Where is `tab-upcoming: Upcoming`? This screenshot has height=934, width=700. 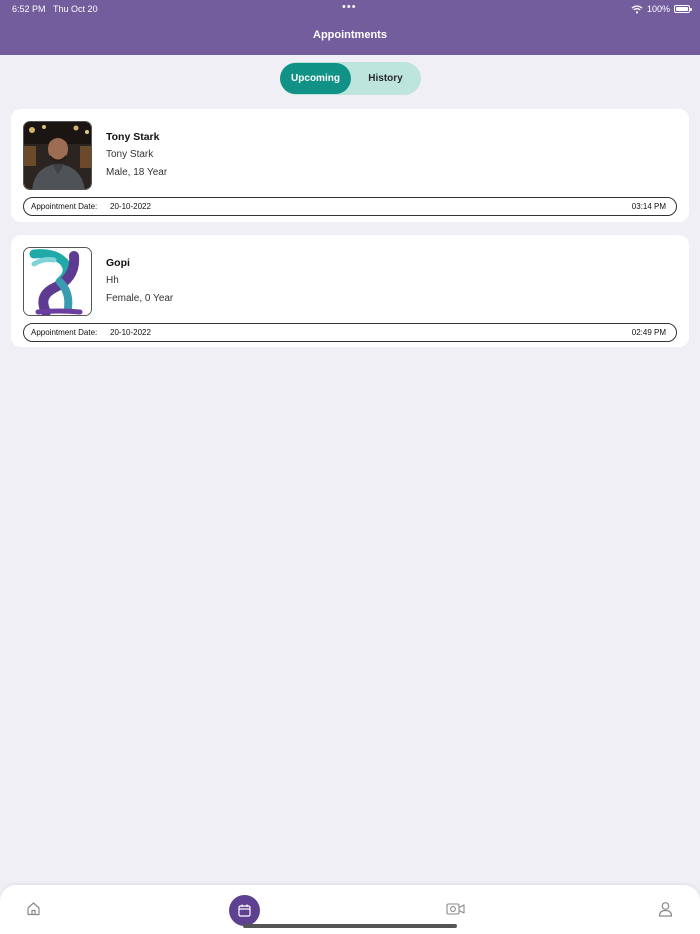 tab-upcoming: Upcoming is located at coordinates (315, 78).